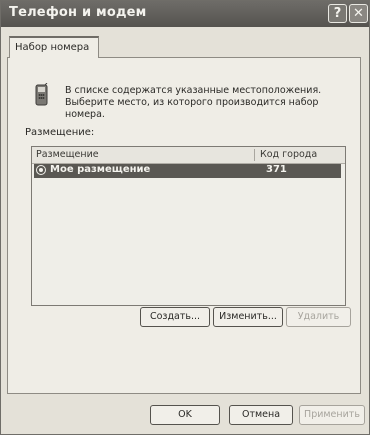  I want to click on close-button: ✕, so click(358, 13).